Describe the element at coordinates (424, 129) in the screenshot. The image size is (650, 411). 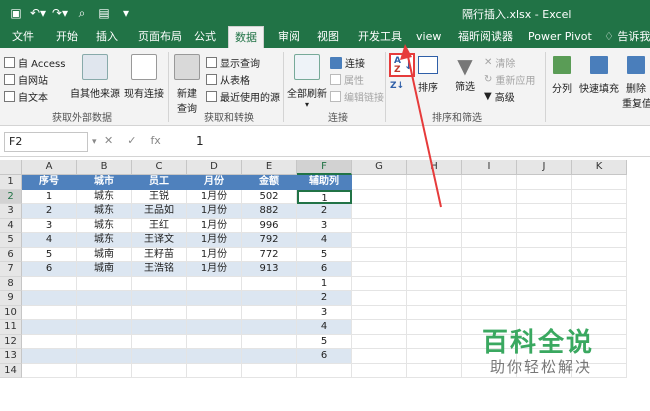
I see `arrow-line` at that location.